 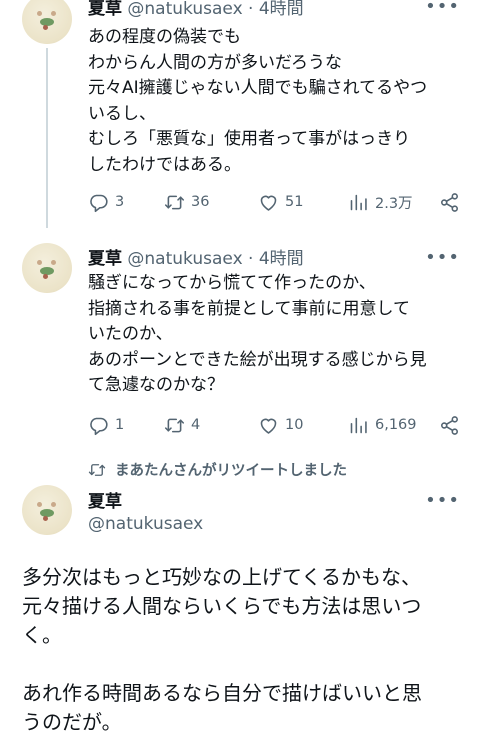 I want to click on tweet-actions: 1 4 10 6,169, so click(x=274, y=425).